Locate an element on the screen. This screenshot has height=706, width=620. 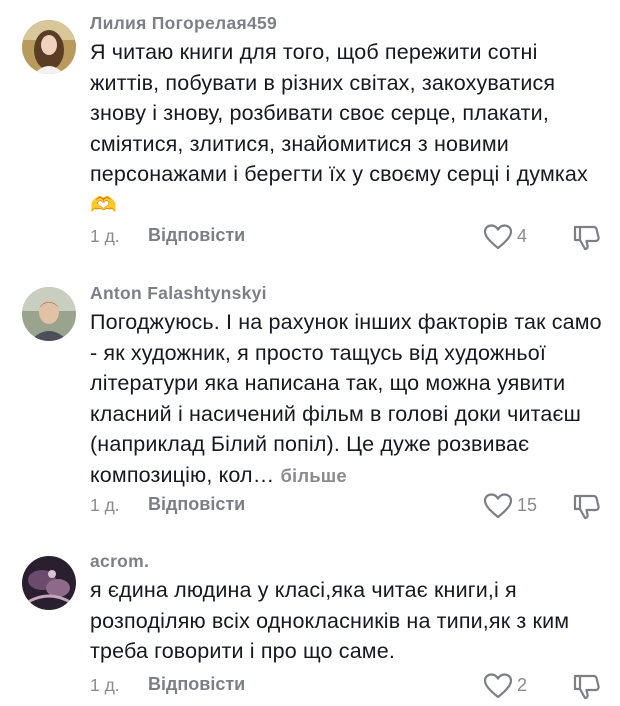
comment-actions: 1 д. Відповісти 4 is located at coordinates (350, 237).